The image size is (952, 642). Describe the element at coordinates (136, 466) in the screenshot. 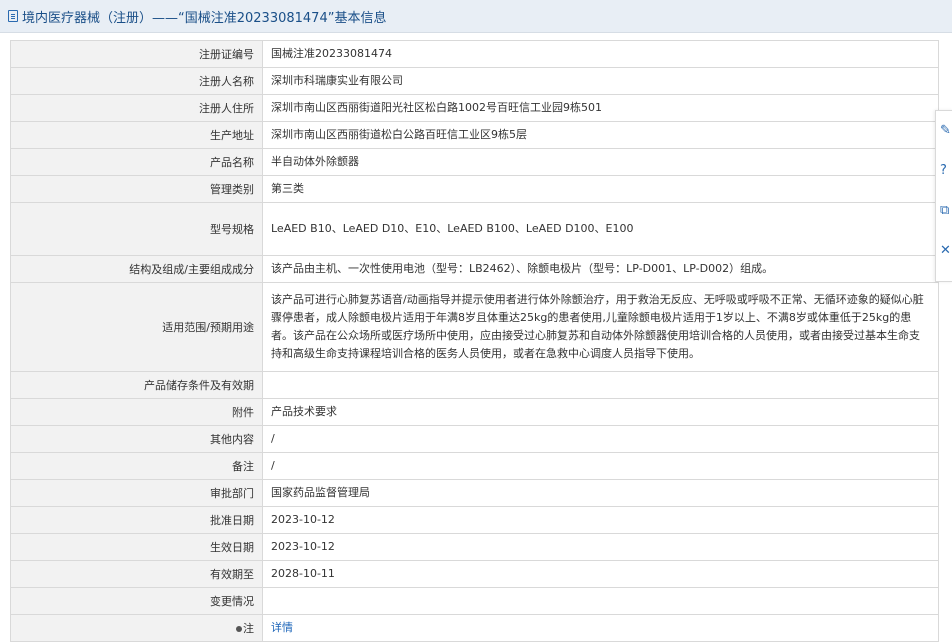

I see `label-remarks: 备注` at that location.